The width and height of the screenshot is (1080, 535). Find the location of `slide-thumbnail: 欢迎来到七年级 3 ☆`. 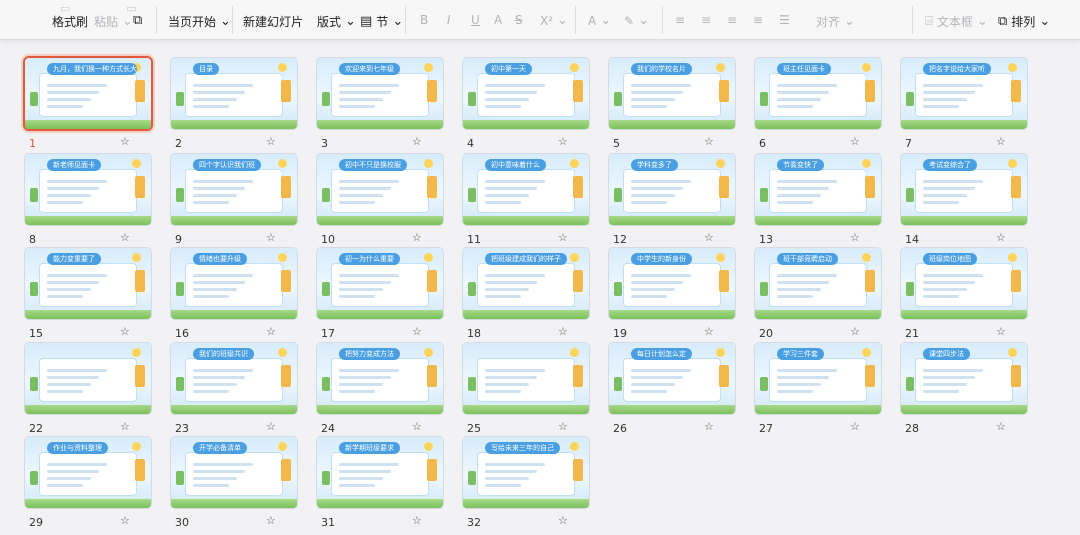

slide-thumbnail: 欢迎来到七年级 3 ☆ is located at coordinates (380, 105).